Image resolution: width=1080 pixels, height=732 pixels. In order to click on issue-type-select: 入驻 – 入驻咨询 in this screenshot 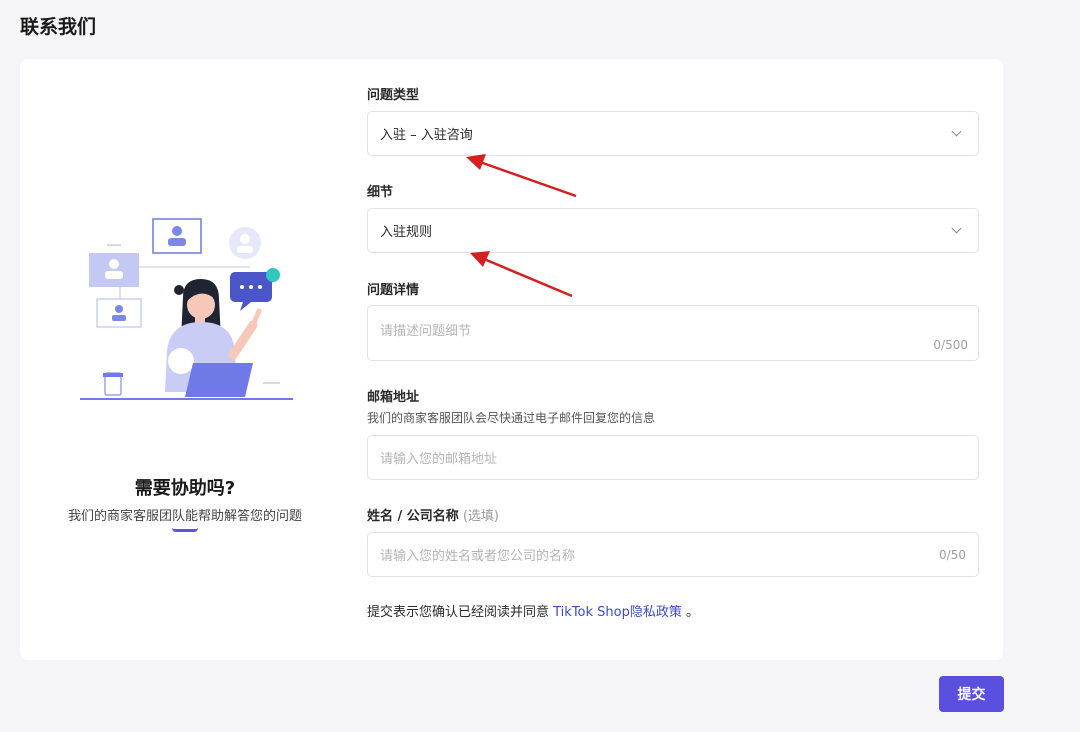, I will do `click(673, 133)`.